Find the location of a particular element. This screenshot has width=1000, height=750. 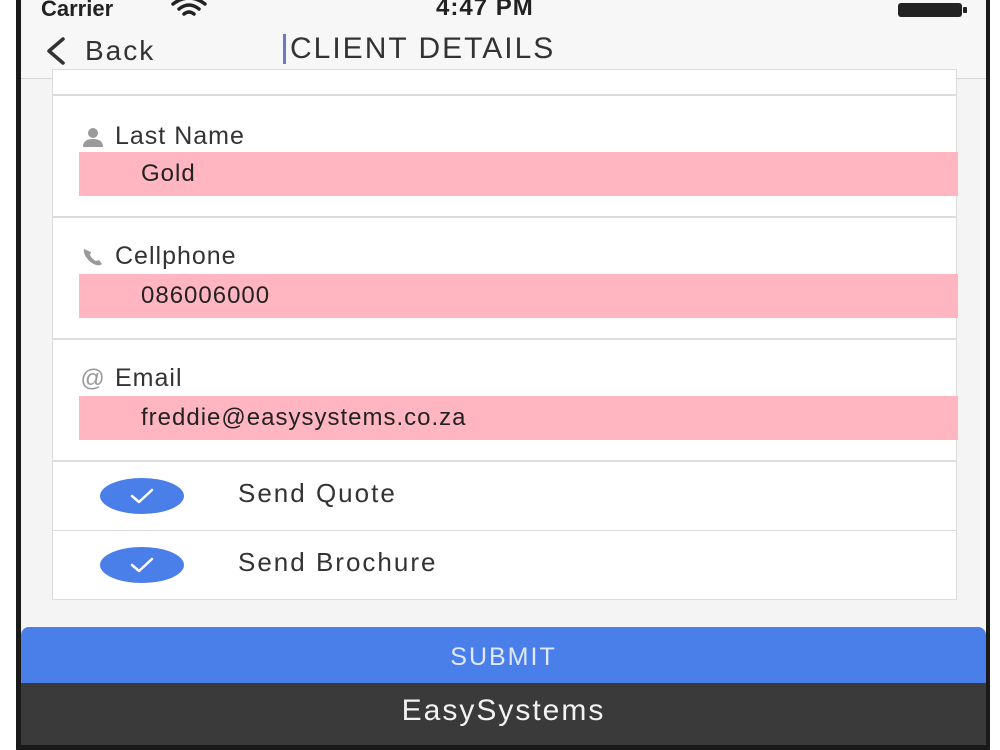

person-icon is located at coordinates (93, 137).